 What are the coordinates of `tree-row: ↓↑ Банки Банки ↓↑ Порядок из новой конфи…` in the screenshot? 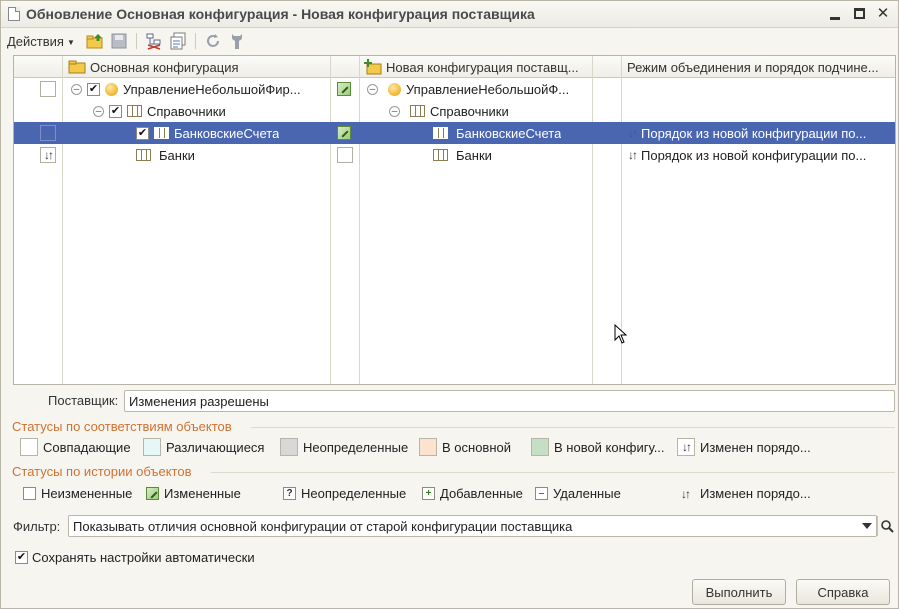 It's located at (454, 155).